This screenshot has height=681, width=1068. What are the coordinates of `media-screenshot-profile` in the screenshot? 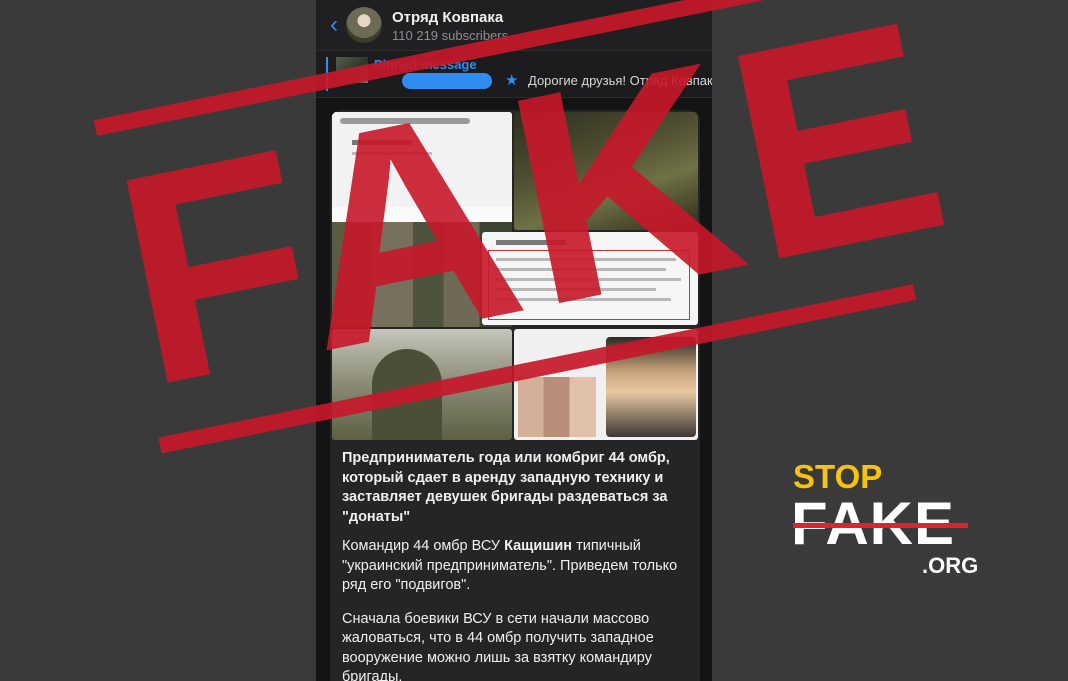 It's located at (606, 384).